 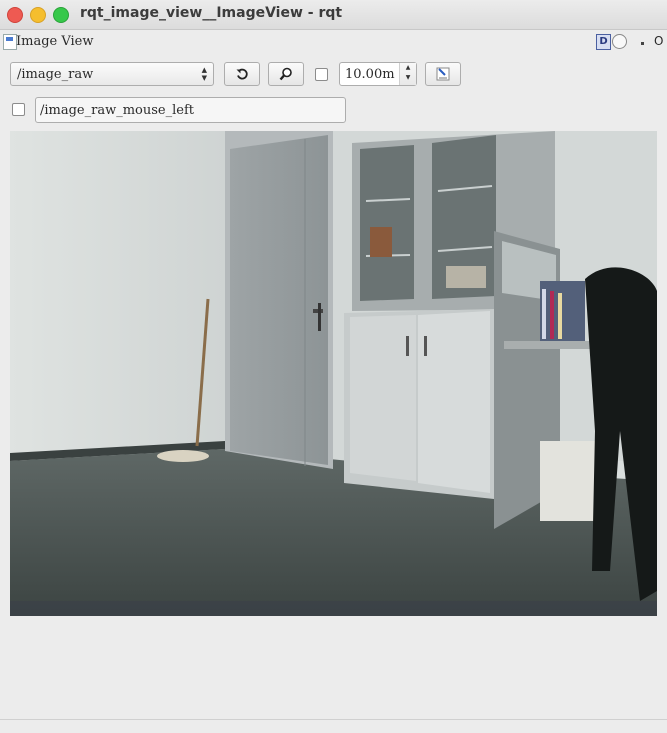 What do you see at coordinates (112, 74) in the screenshot?
I see `topic-select: /image_raw ▲ ▼` at bounding box center [112, 74].